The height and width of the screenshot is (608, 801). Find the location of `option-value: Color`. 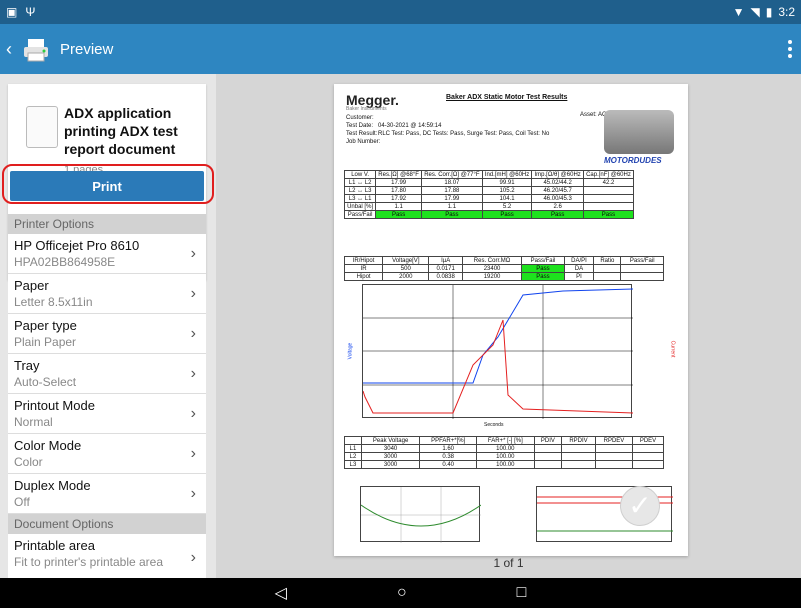

option-value: Color is located at coordinates (28, 462).